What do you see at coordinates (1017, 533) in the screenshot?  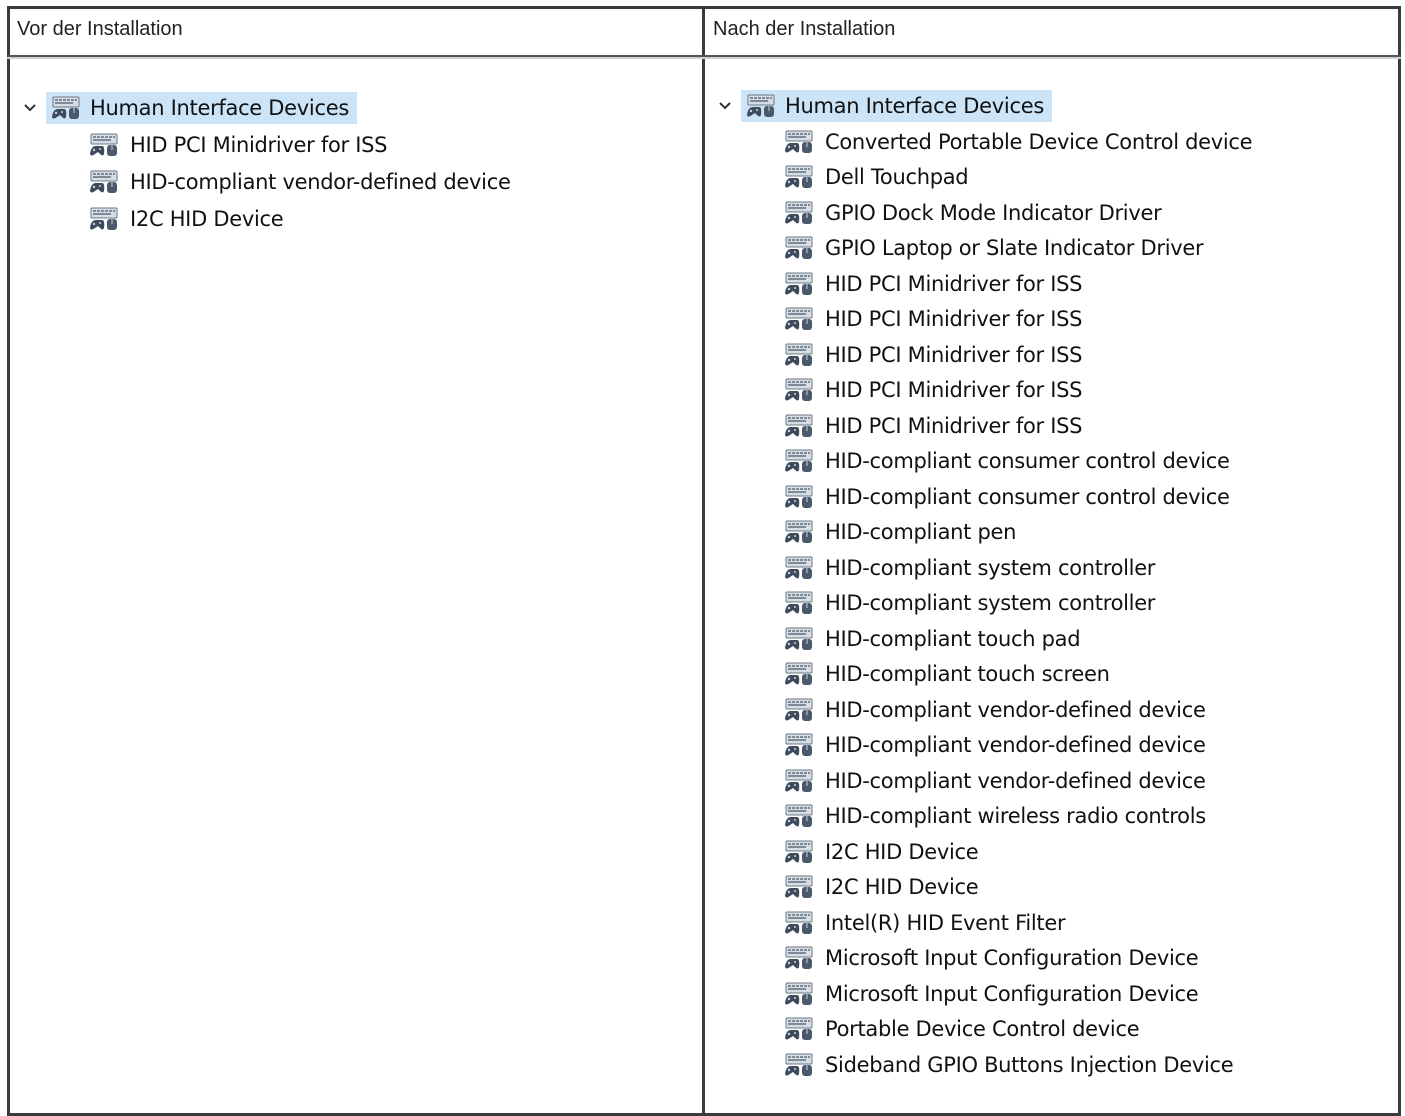 I see `tree-item-device: HID-compliant pen` at bounding box center [1017, 533].